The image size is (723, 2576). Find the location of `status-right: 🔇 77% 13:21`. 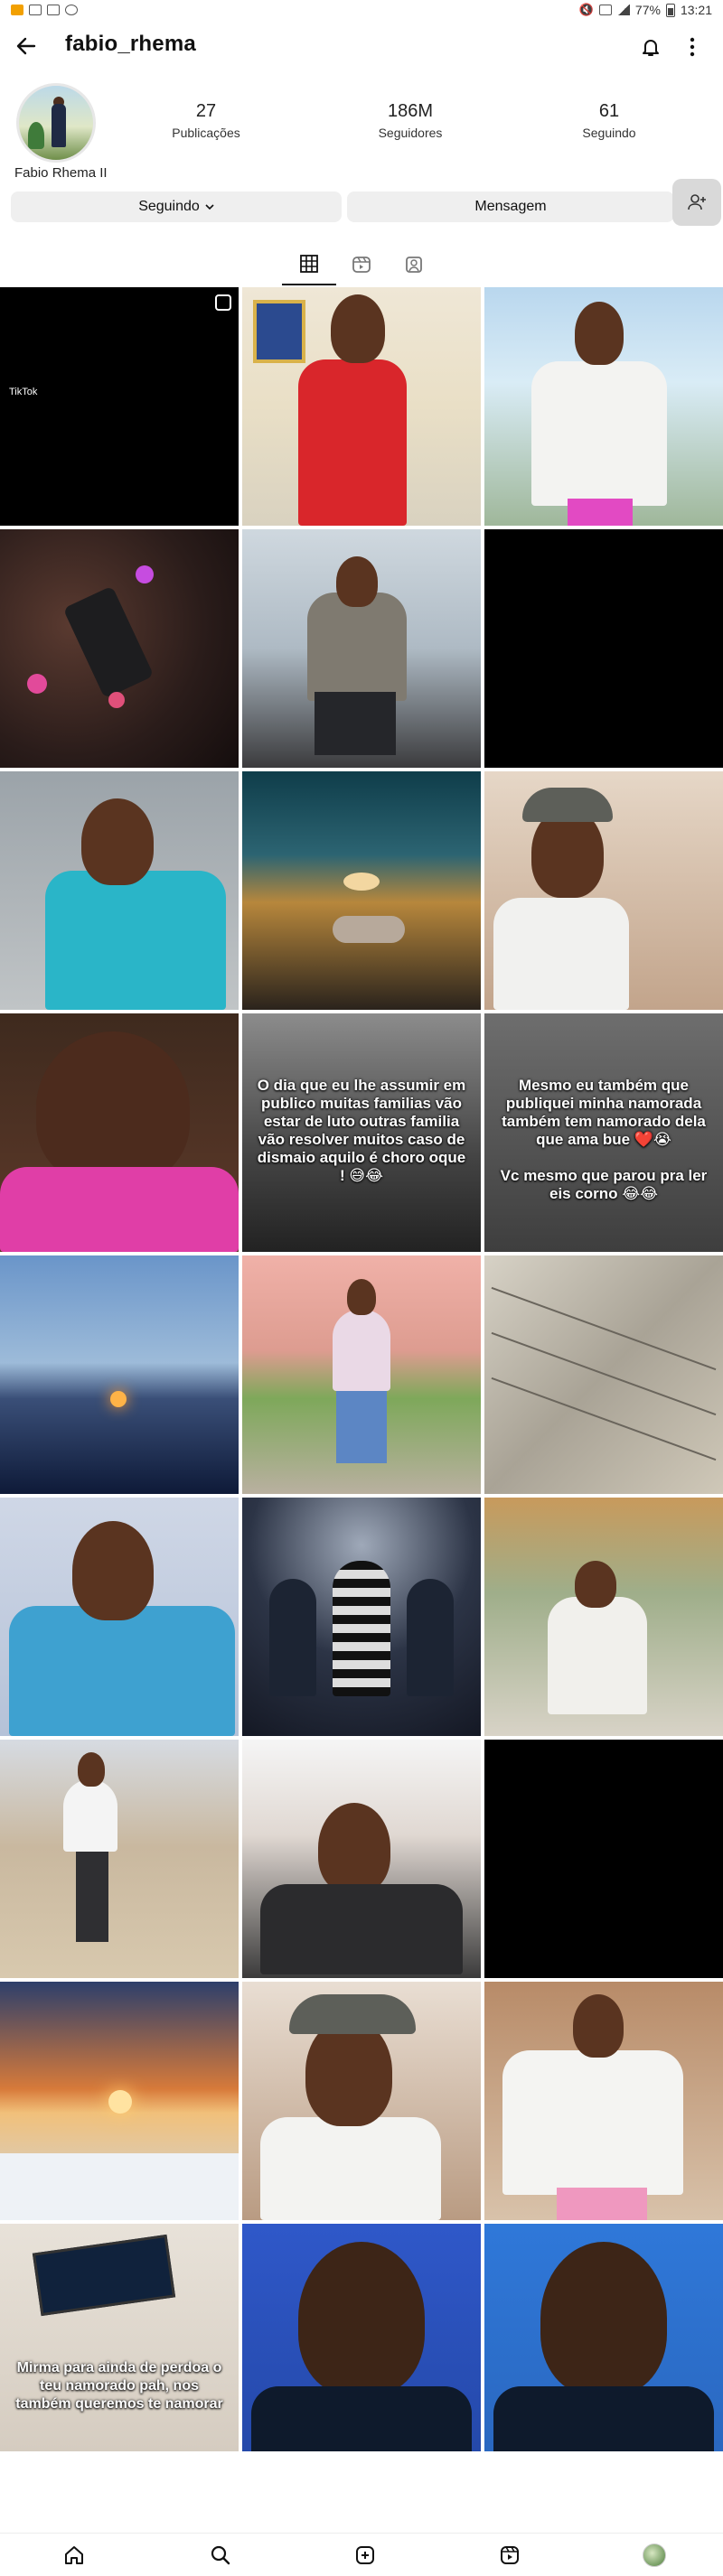

status-right: 🔇 77% 13:21 is located at coordinates (645, 10).